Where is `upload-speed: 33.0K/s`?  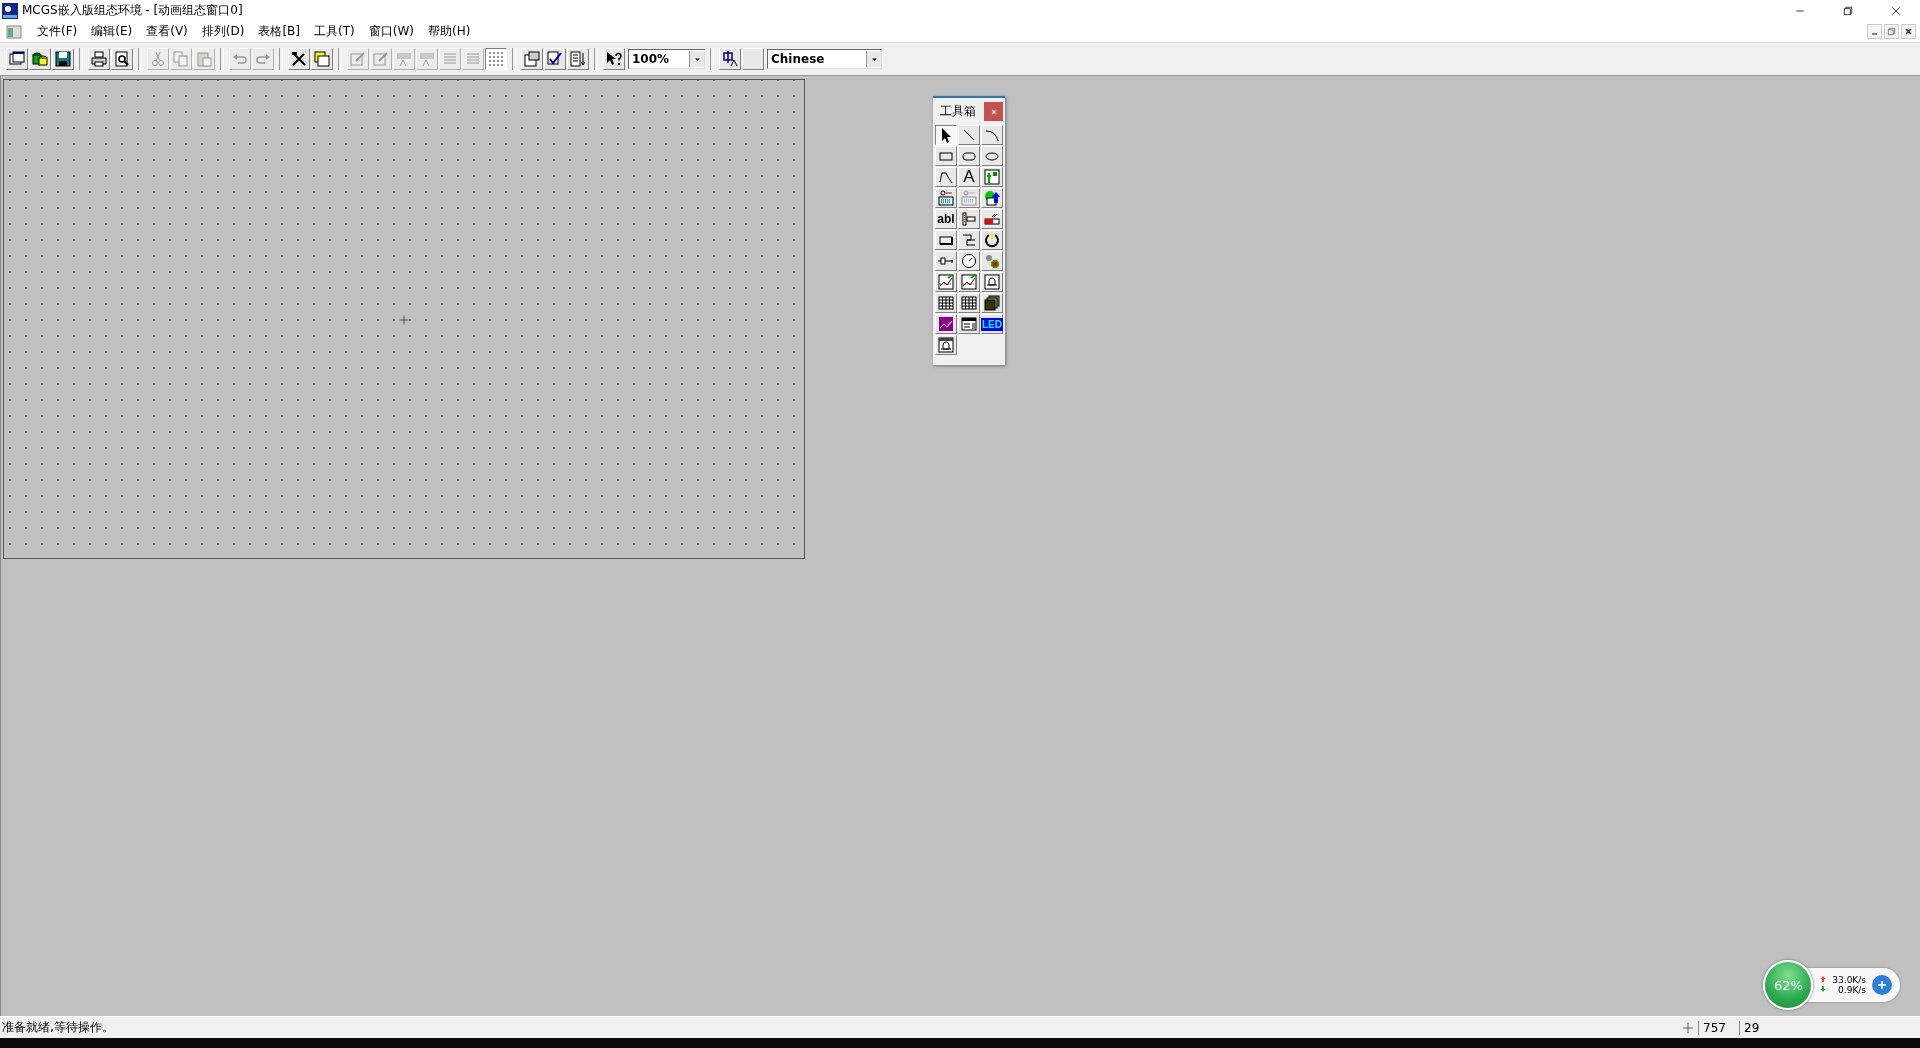
upload-speed: 33.0K/s is located at coordinates (1849, 980).